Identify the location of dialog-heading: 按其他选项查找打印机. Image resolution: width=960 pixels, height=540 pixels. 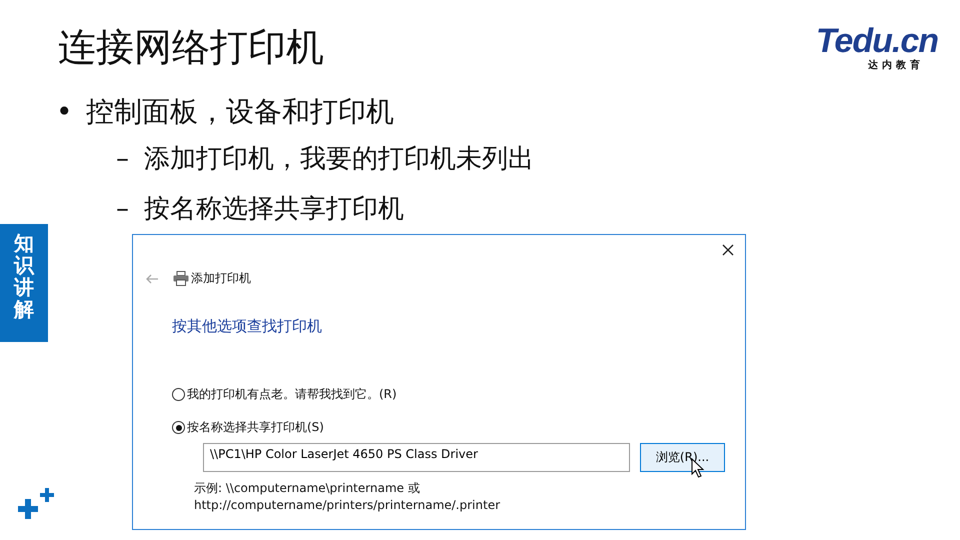
(247, 326).